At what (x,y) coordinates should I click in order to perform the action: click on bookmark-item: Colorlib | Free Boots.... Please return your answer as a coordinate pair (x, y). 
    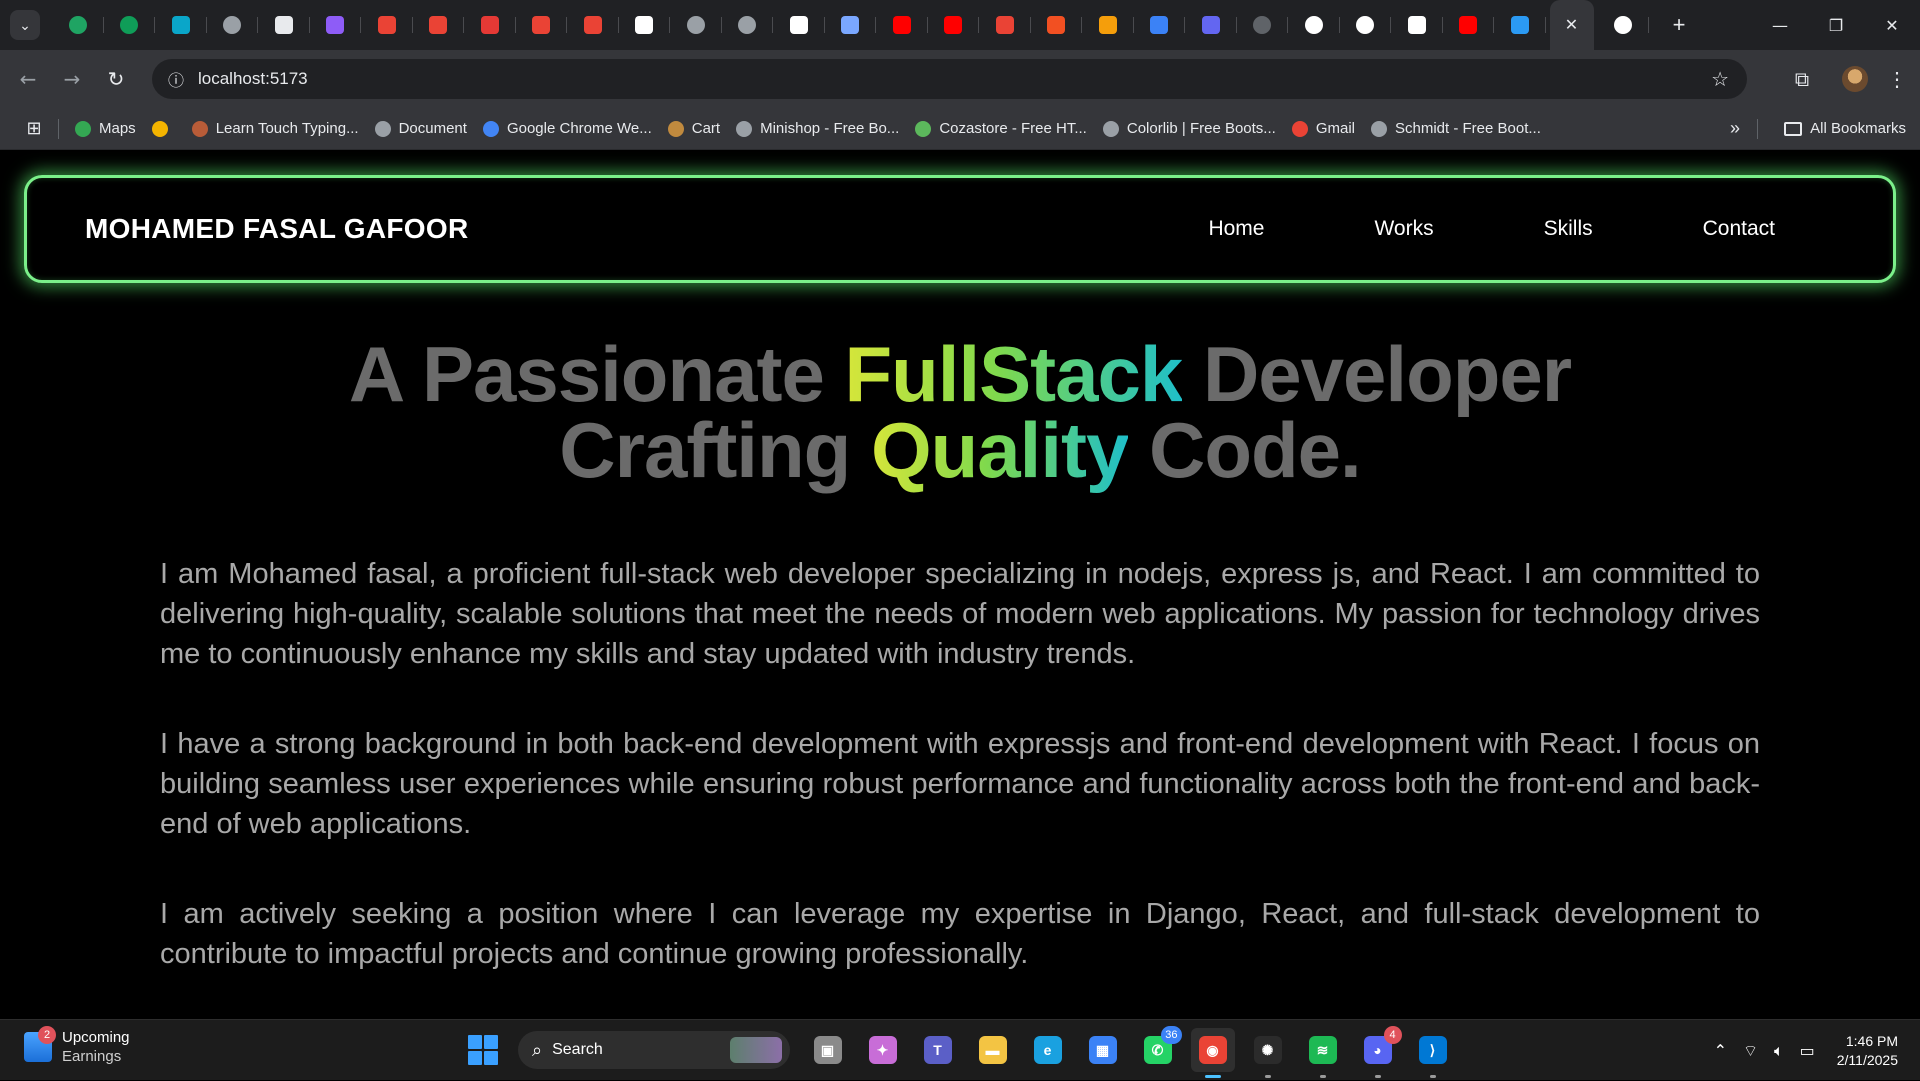
    Looking at the image, I should click on (1189, 129).